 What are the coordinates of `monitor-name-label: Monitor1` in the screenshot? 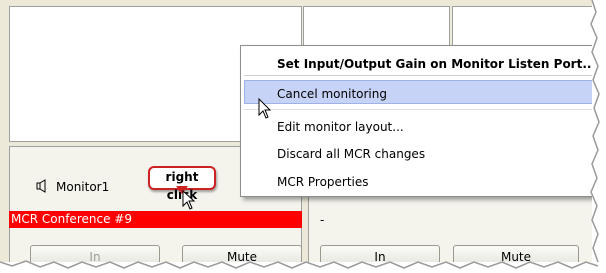 It's located at (83, 187).